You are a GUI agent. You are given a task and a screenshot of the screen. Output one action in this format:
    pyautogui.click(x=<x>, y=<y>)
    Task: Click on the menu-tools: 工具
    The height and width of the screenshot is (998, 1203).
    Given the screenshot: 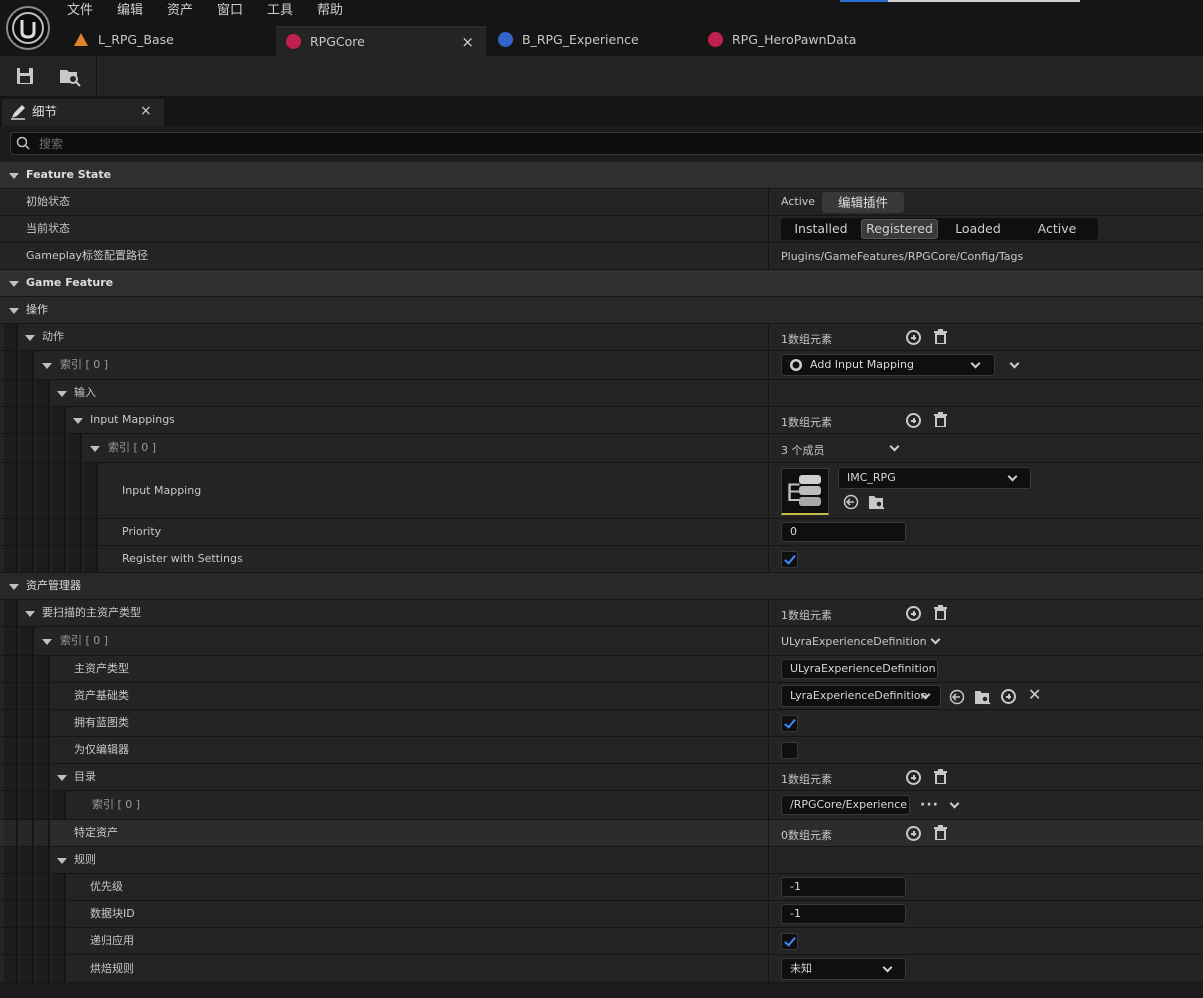 What is the action you would take?
    pyautogui.click(x=280, y=12)
    